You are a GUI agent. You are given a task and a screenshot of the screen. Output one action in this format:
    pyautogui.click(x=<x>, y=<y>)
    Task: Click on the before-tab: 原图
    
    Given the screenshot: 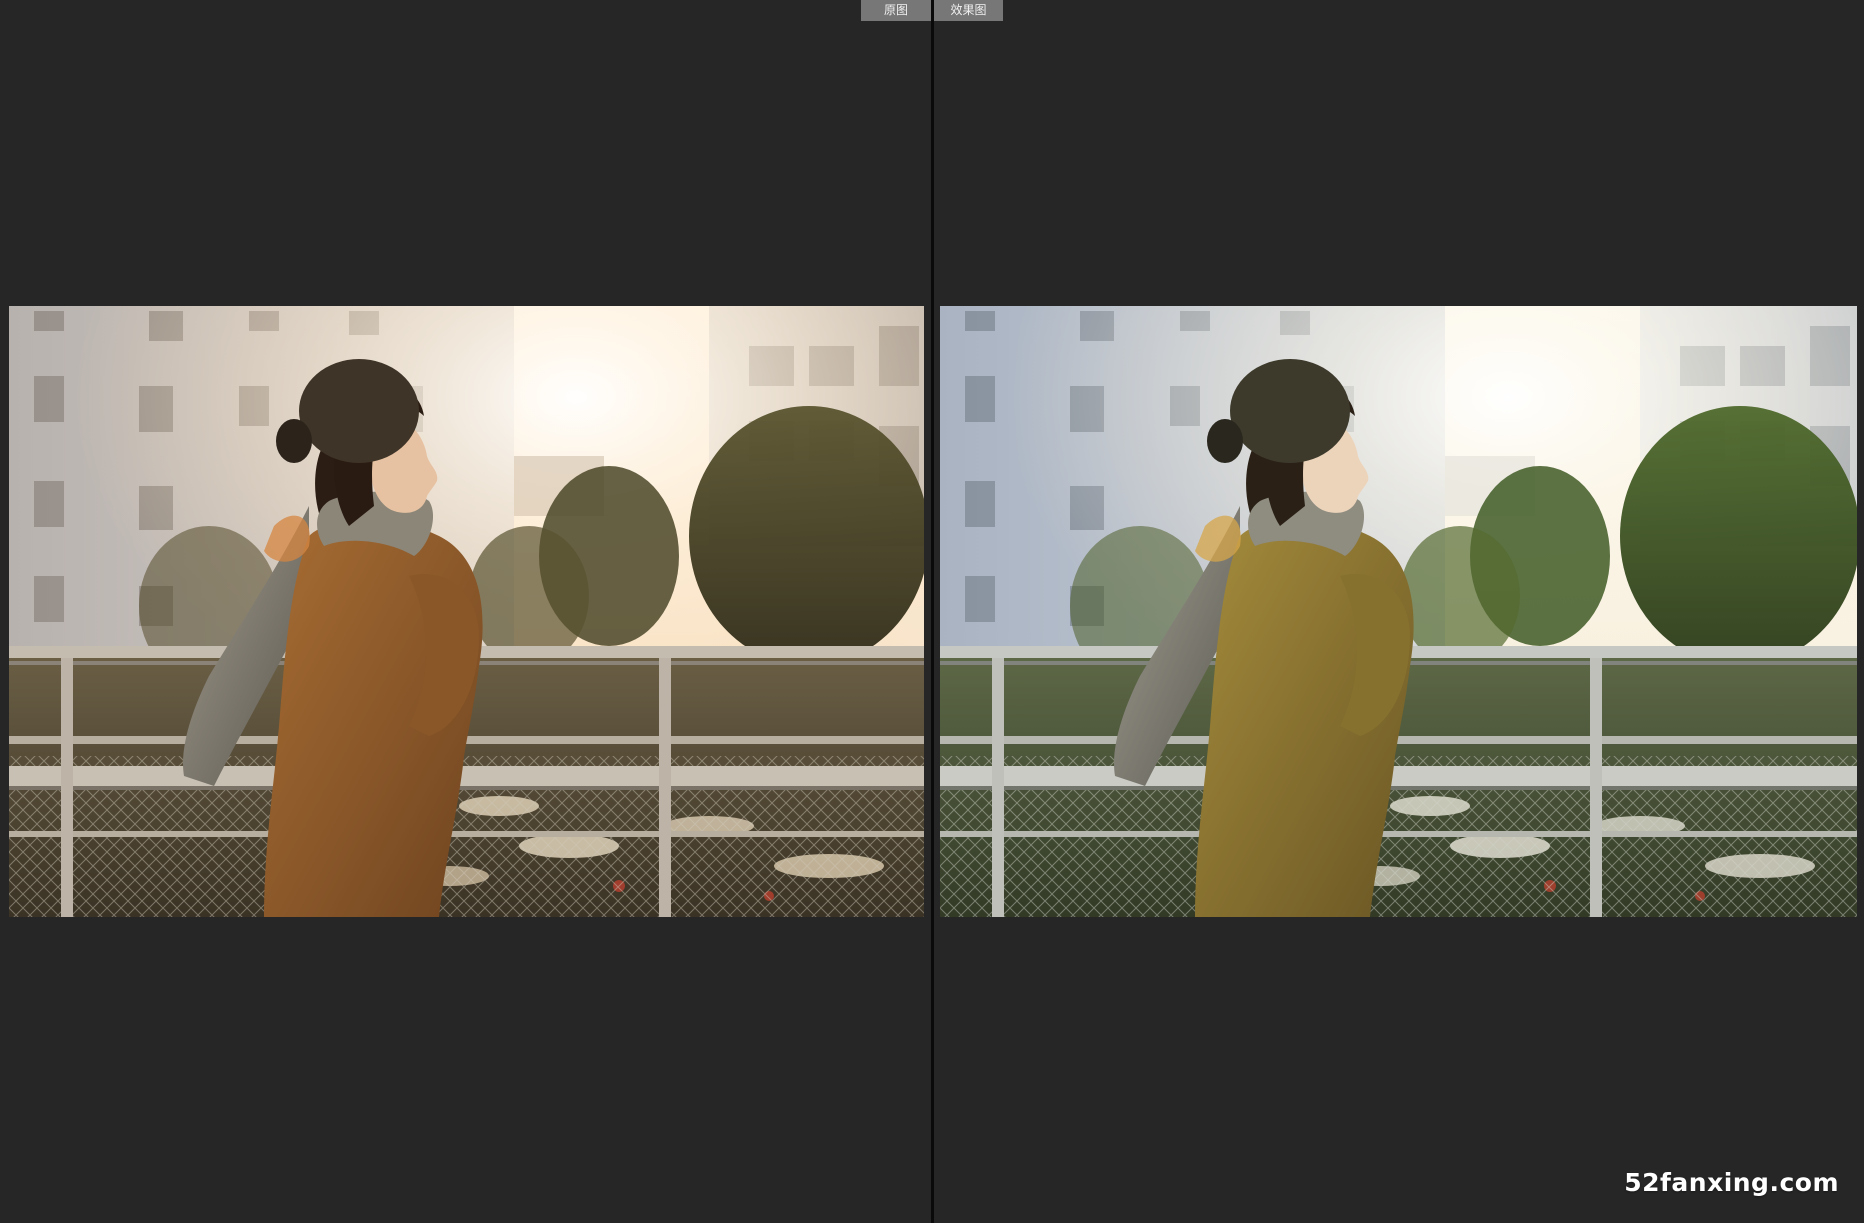 What is the action you would take?
    pyautogui.click(x=896, y=10)
    